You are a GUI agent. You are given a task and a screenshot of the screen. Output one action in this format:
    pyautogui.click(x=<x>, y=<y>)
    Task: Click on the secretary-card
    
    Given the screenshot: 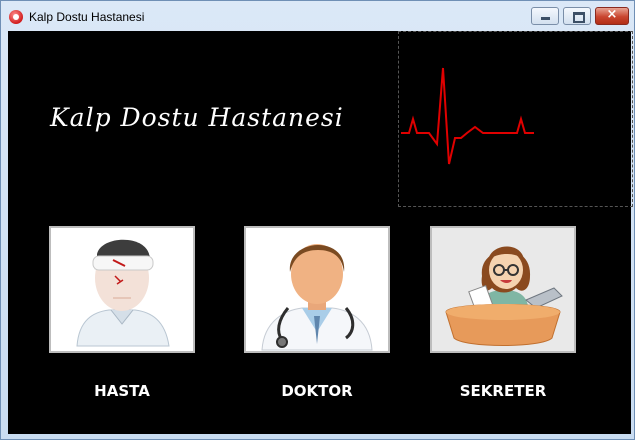 What is the action you would take?
    pyautogui.click(x=503, y=289)
    